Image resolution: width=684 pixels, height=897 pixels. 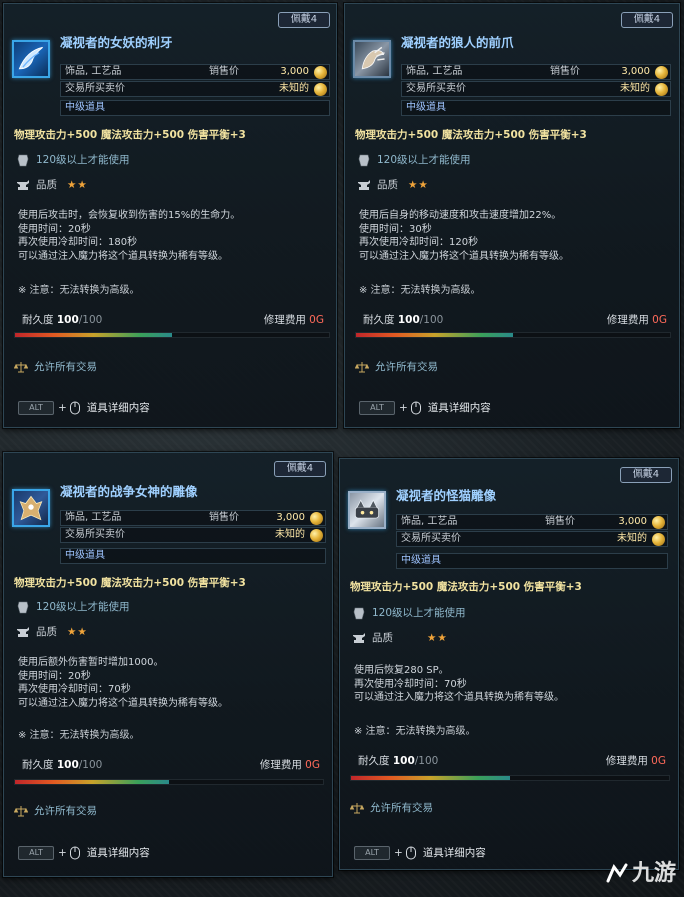 I want to click on nine-game-logo-icon, so click(x=617, y=873).